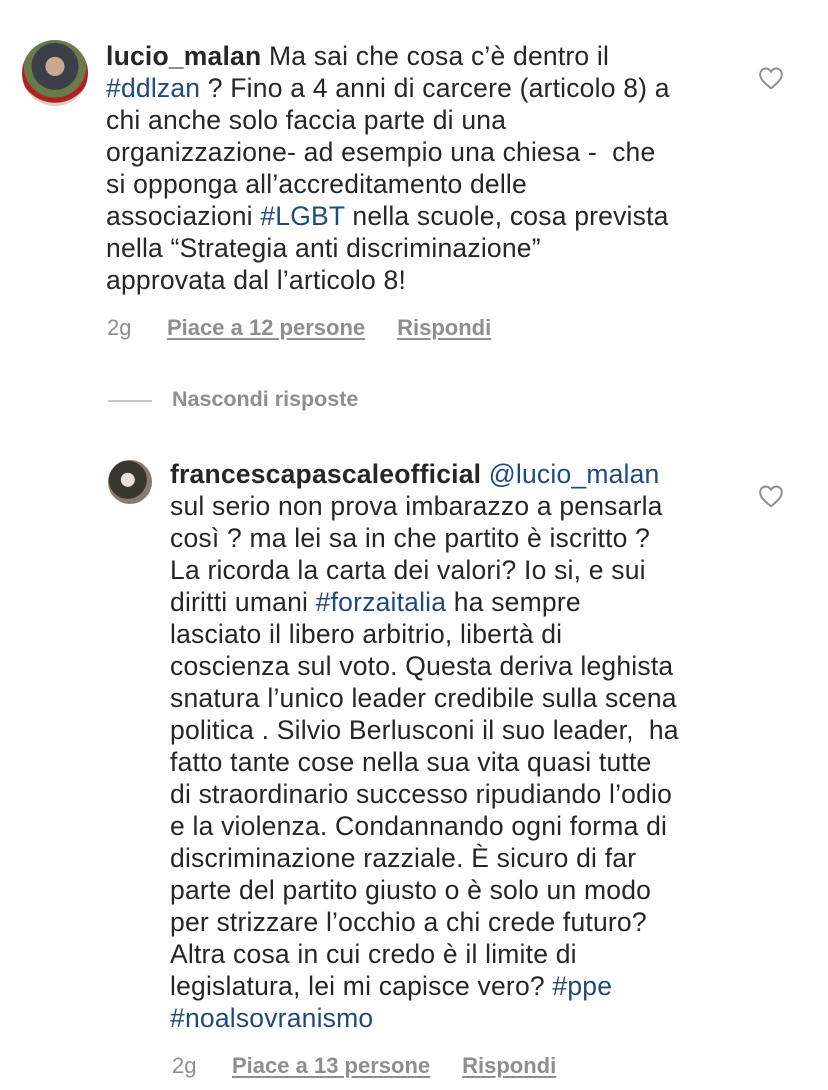  What do you see at coordinates (265, 399) in the screenshot?
I see `hide-replies-button: Nascondi risposte` at bounding box center [265, 399].